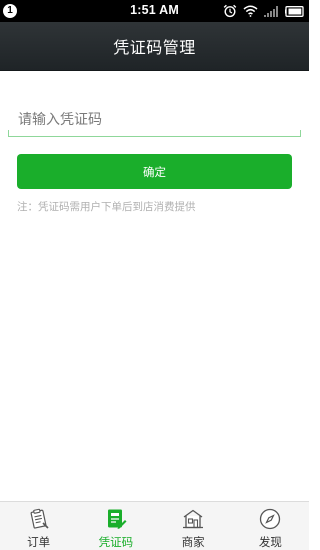 The width and height of the screenshot is (320, 550). I want to click on status-bar: 1 1:51 AM, so click(154, 11).